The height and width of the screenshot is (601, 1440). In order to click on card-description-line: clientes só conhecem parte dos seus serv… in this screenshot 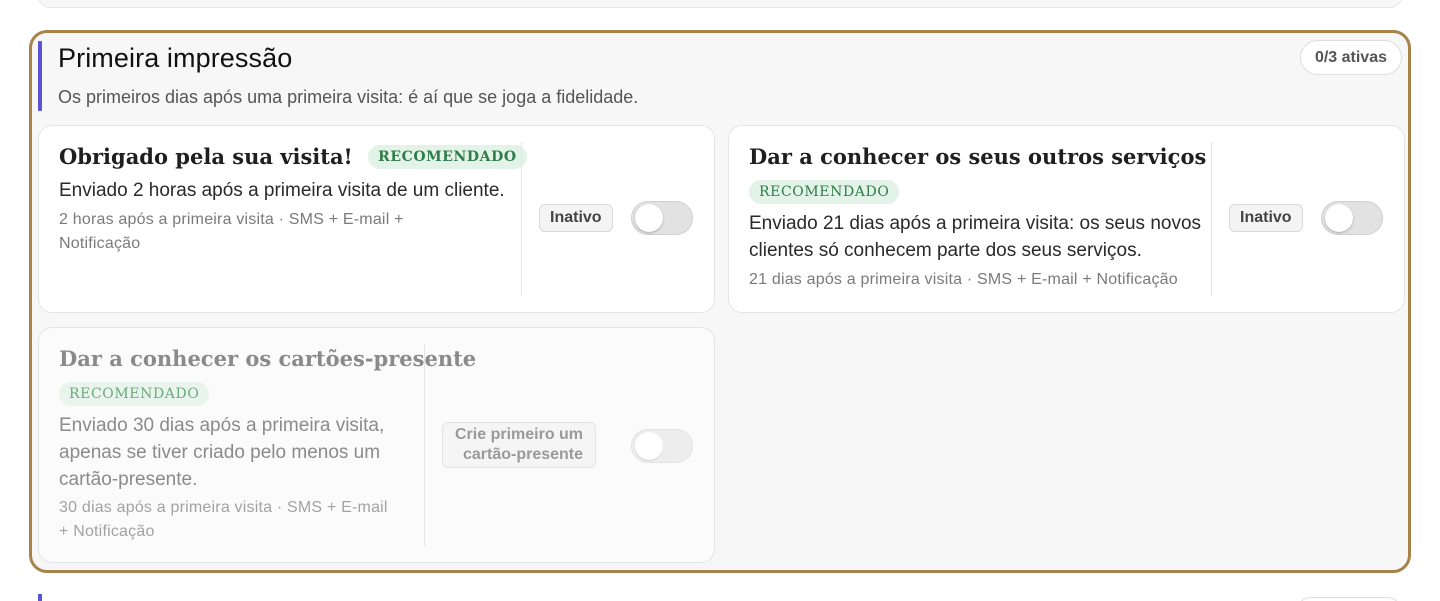, I will do `click(945, 250)`.